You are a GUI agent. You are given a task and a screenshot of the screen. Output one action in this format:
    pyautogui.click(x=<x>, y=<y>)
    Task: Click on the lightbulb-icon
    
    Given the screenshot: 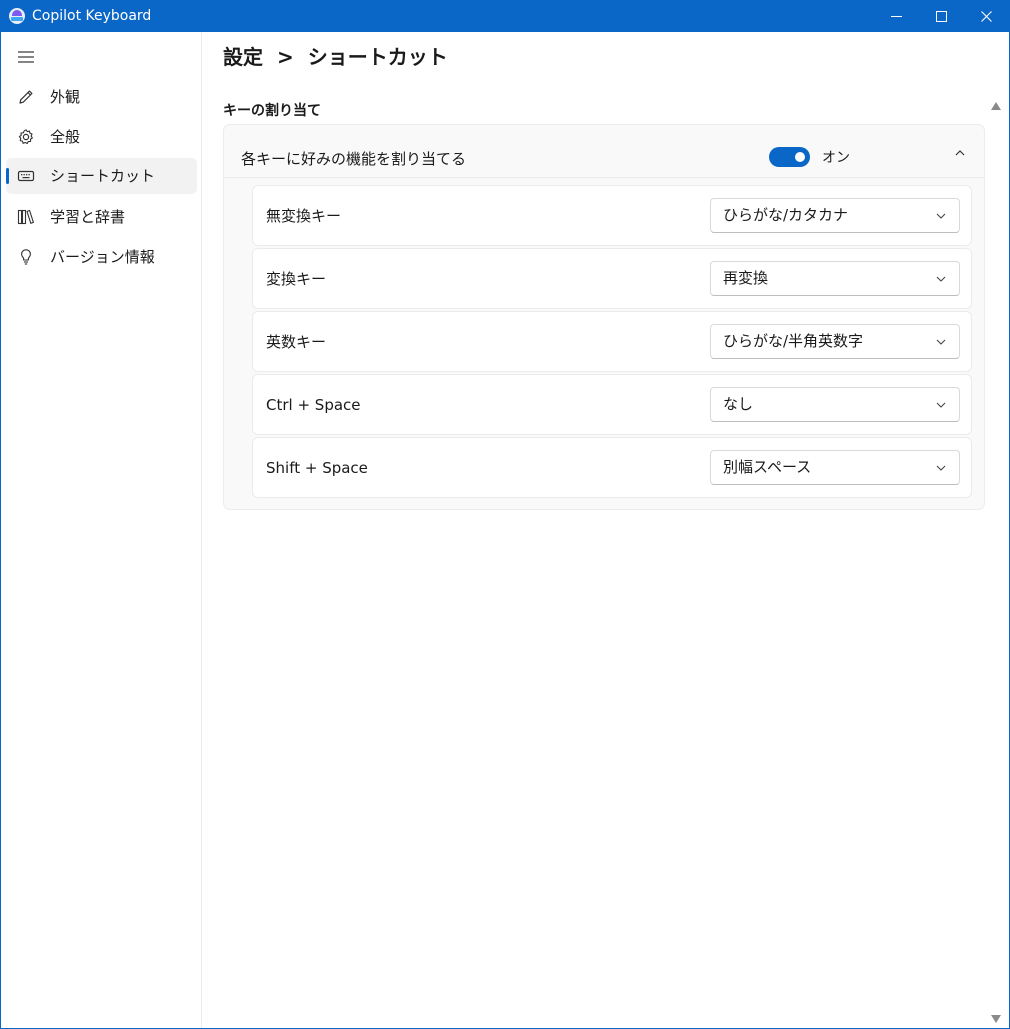 What is the action you would take?
    pyautogui.click(x=26, y=257)
    